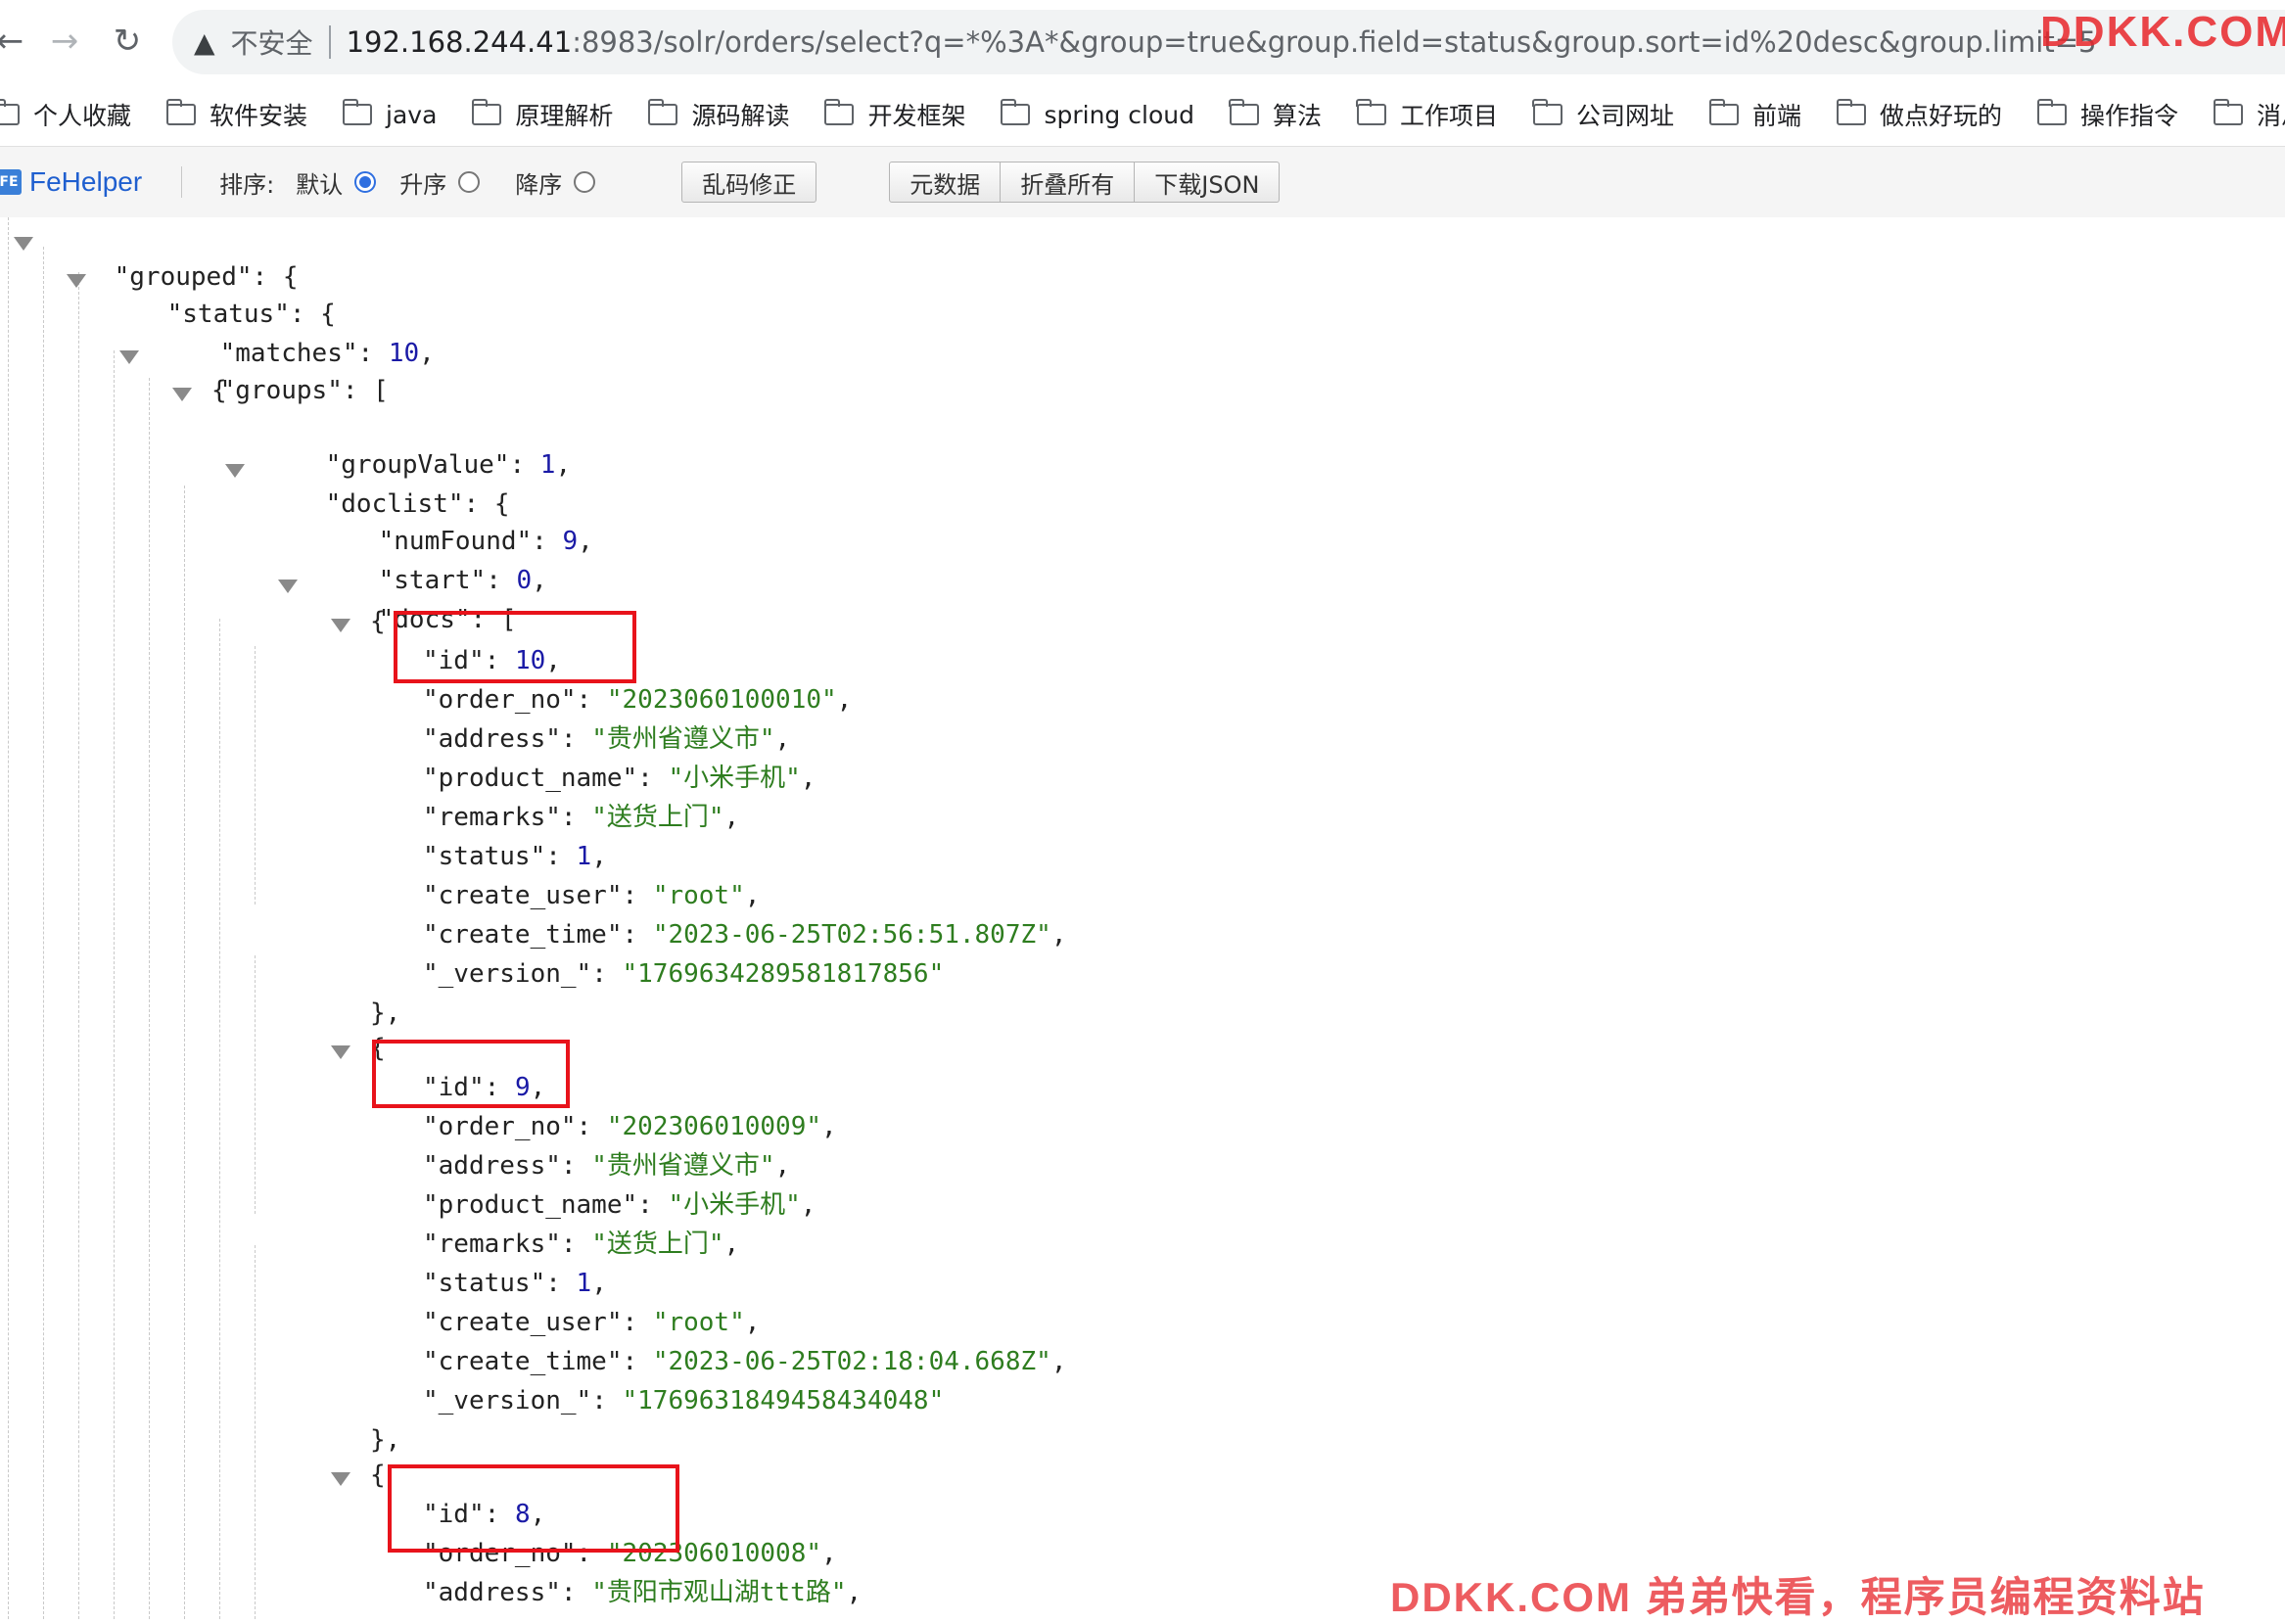 The height and width of the screenshot is (1624, 2285). I want to click on bookmark-item: 原理解析, so click(542, 115).